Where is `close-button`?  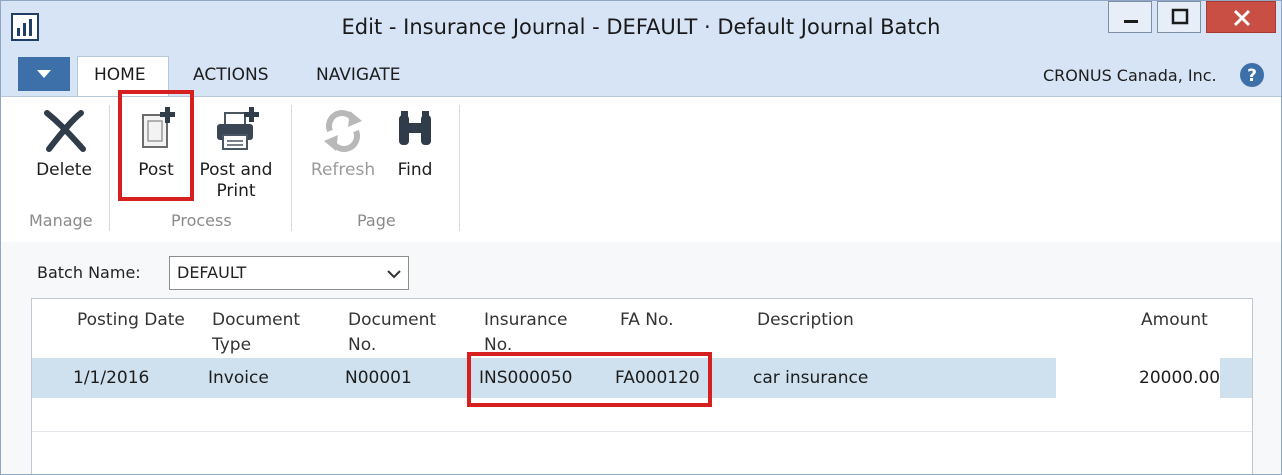 close-button is located at coordinates (1241, 17).